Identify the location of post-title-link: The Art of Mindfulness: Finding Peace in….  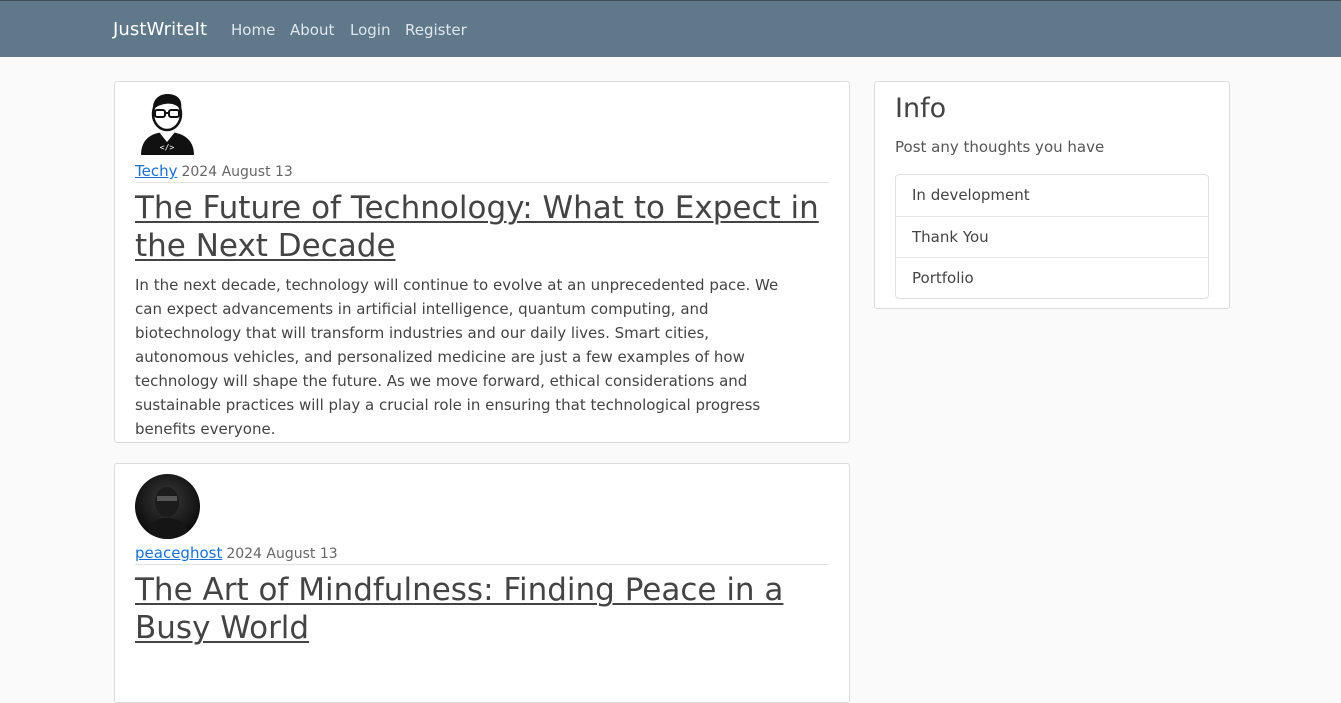
(480, 609).